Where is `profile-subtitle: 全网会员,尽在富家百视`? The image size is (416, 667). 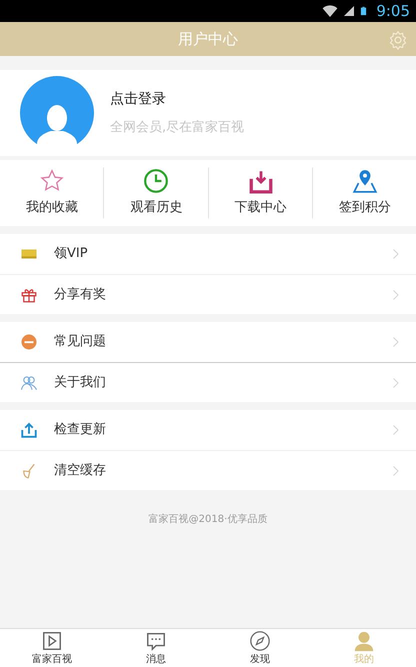
profile-subtitle: 全网会员,尽在富家百视 is located at coordinates (177, 127).